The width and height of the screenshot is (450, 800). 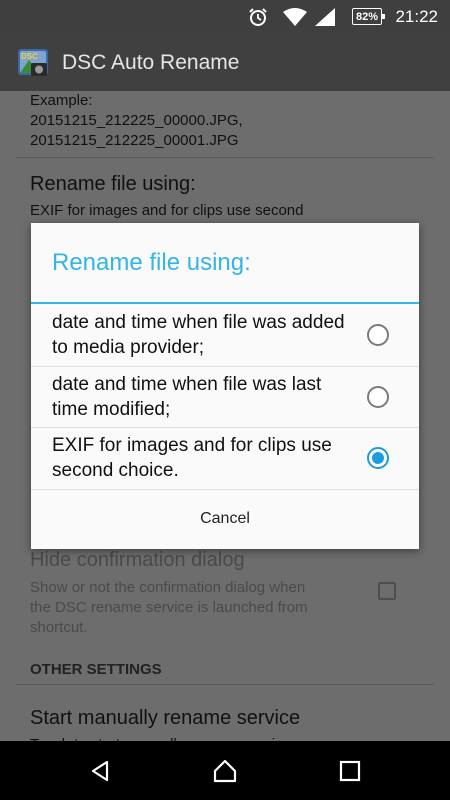 I want to click on radio-button-selected, so click(x=378, y=458).